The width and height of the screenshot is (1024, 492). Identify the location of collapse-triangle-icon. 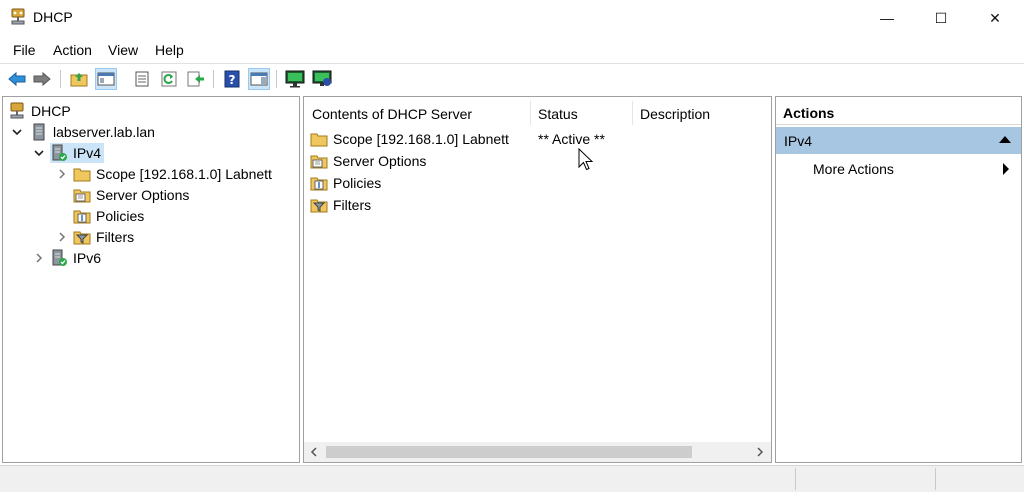
(1005, 139).